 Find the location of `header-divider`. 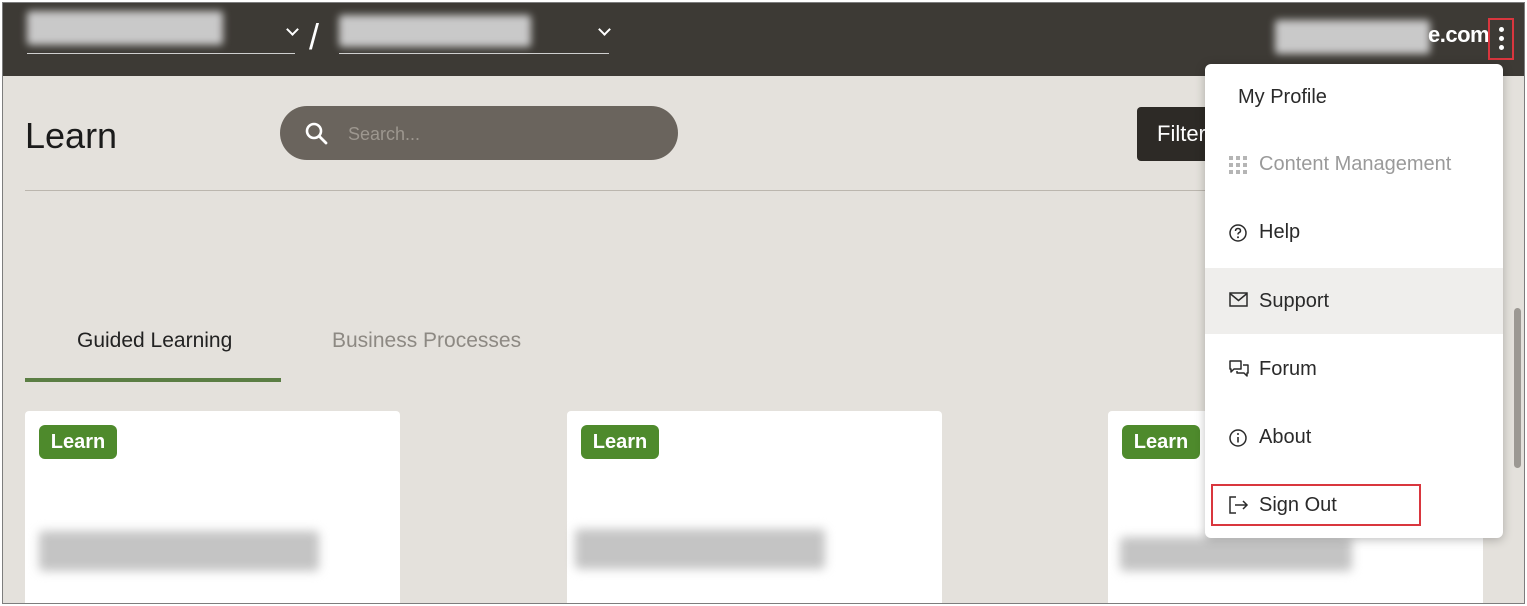

header-divider is located at coordinates (625, 190).